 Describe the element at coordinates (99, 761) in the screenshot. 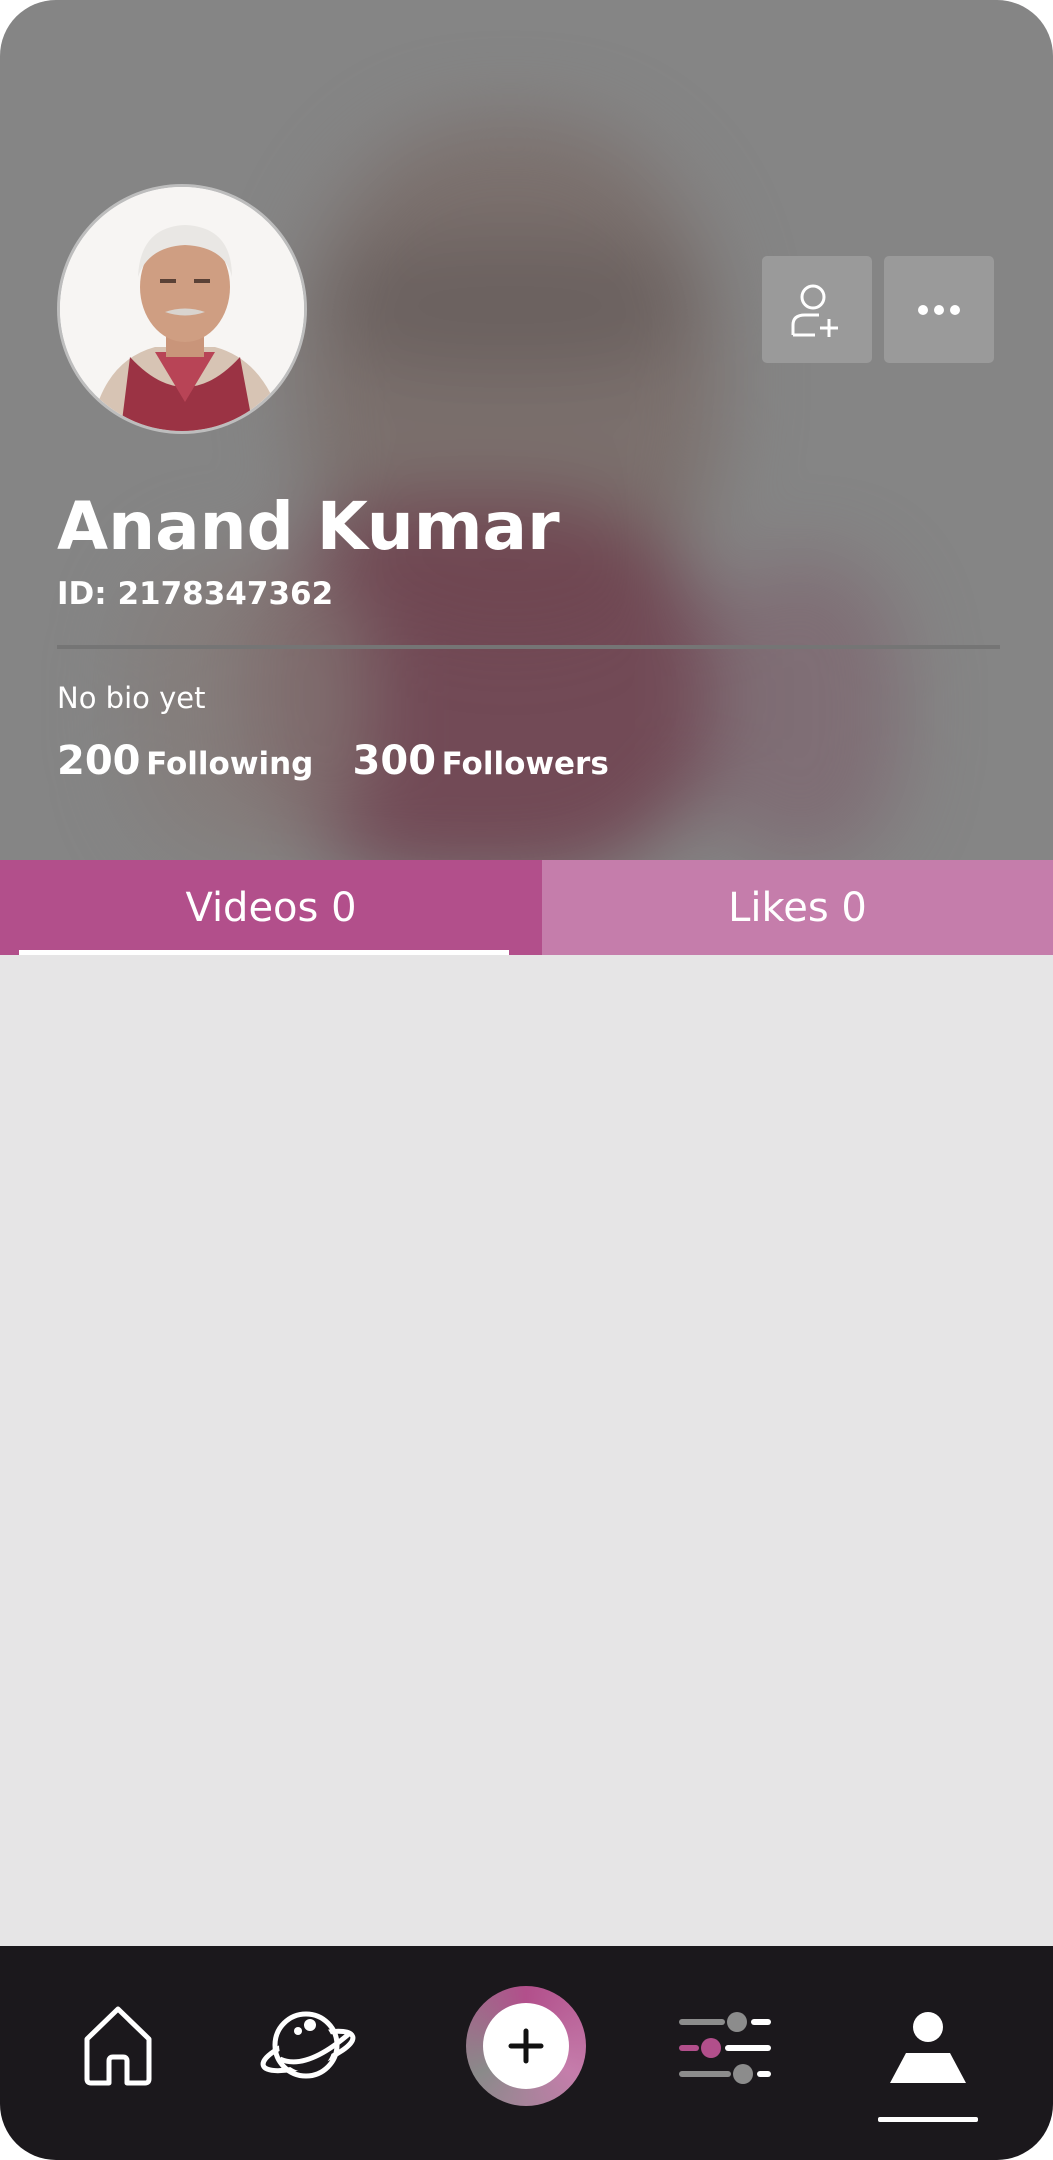

I see `following-count: 200` at that location.